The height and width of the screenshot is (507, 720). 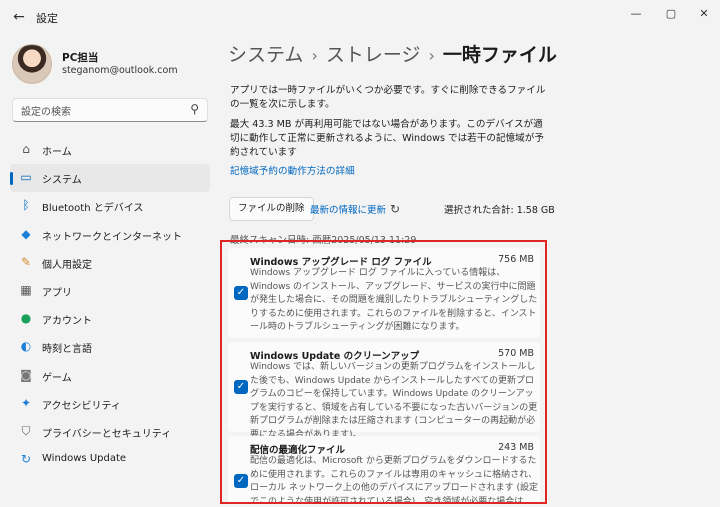 What do you see at coordinates (704, 14) in the screenshot?
I see `close-button: ✕` at bounding box center [704, 14].